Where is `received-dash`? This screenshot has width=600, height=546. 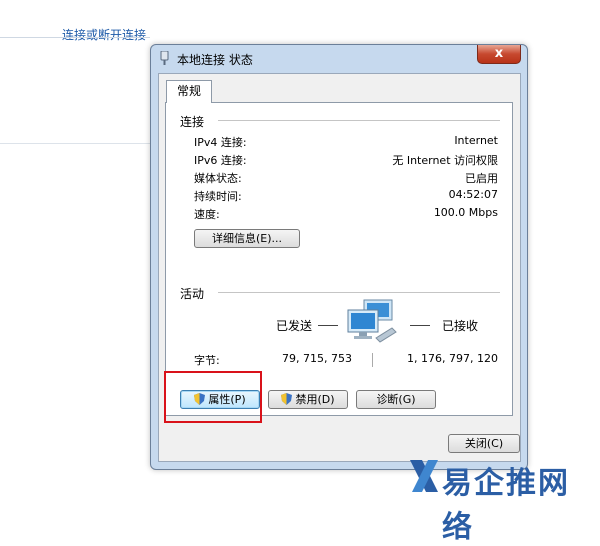
received-dash is located at coordinates (420, 325).